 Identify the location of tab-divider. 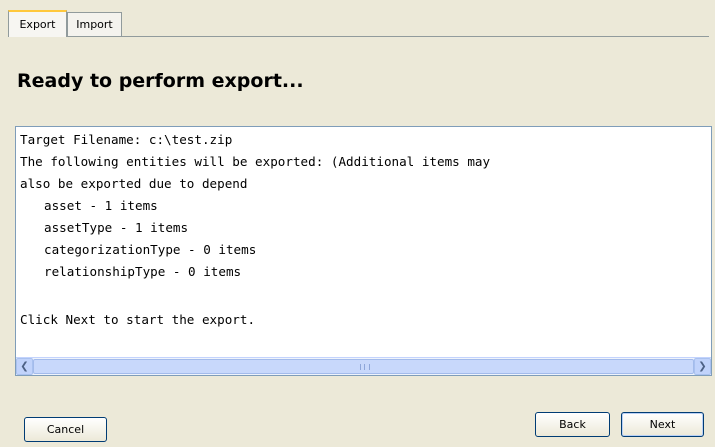
(358, 36).